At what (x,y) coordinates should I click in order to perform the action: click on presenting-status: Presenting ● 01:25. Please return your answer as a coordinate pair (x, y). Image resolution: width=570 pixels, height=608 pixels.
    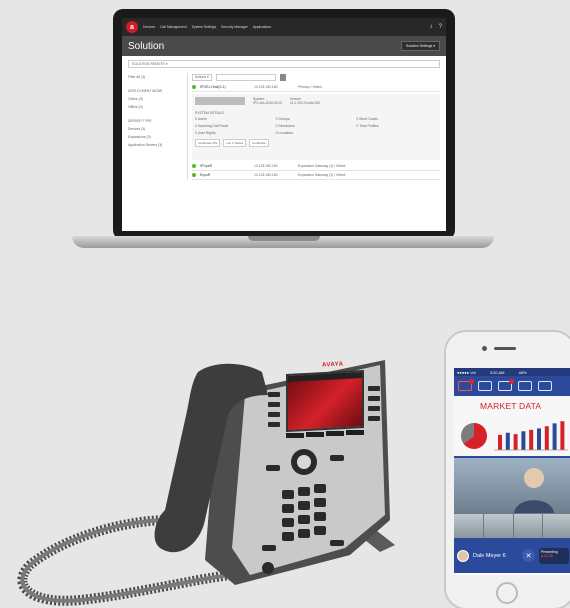
    Looking at the image, I should click on (554, 555).